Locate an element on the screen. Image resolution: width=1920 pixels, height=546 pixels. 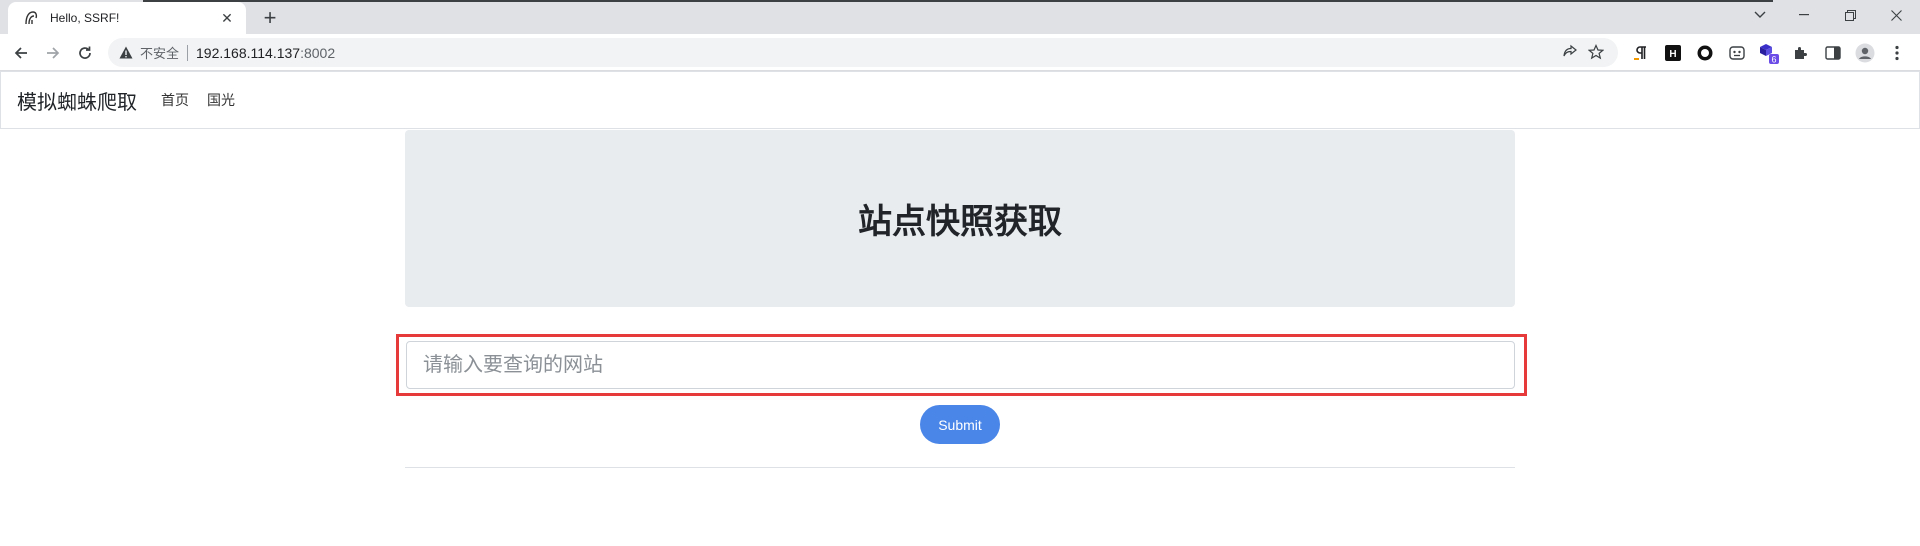
h-extension-icon: H is located at coordinates (1673, 53).